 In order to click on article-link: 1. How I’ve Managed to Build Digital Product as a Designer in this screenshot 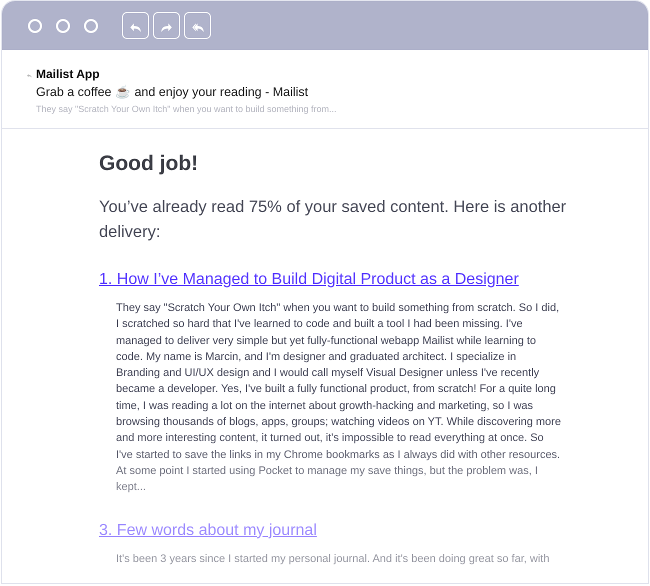, I will do `click(309, 280)`.